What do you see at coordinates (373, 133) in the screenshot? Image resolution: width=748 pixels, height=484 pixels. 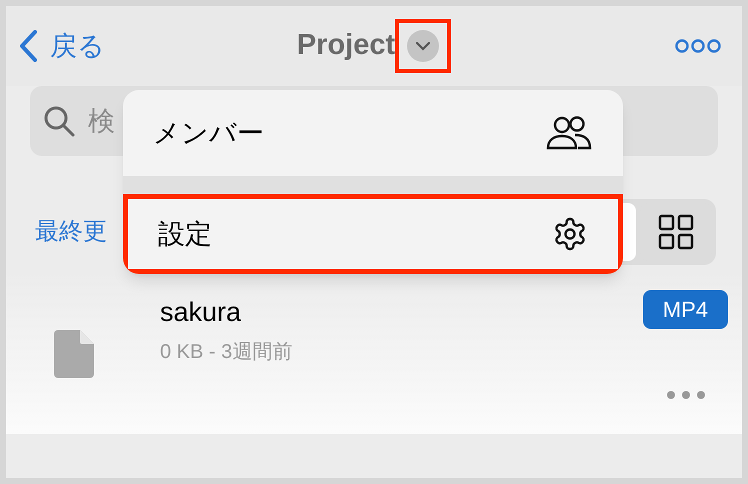 I see `menu-item: メンバー` at bounding box center [373, 133].